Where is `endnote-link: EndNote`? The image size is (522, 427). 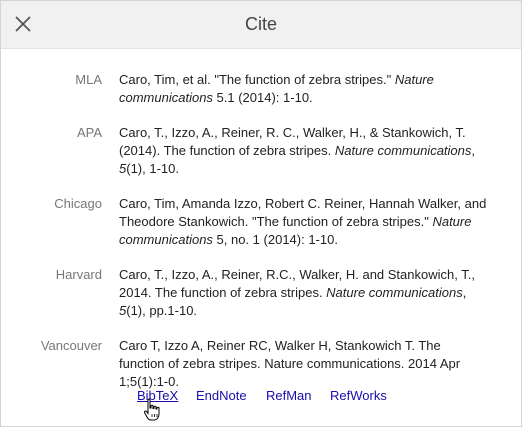
endnote-link: EndNote is located at coordinates (221, 396).